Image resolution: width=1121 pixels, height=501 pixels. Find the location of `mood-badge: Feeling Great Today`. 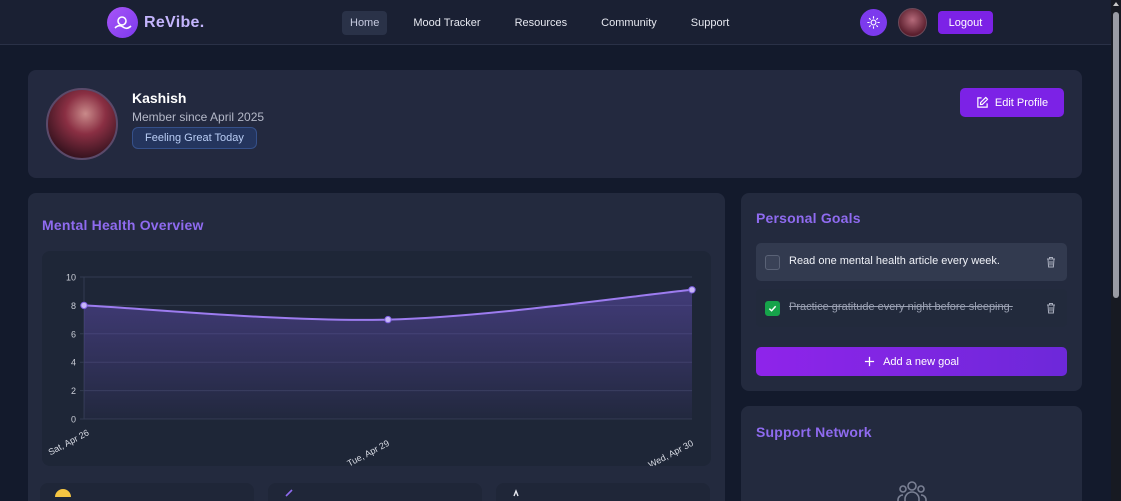

mood-badge: Feeling Great Today is located at coordinates (194, 138).